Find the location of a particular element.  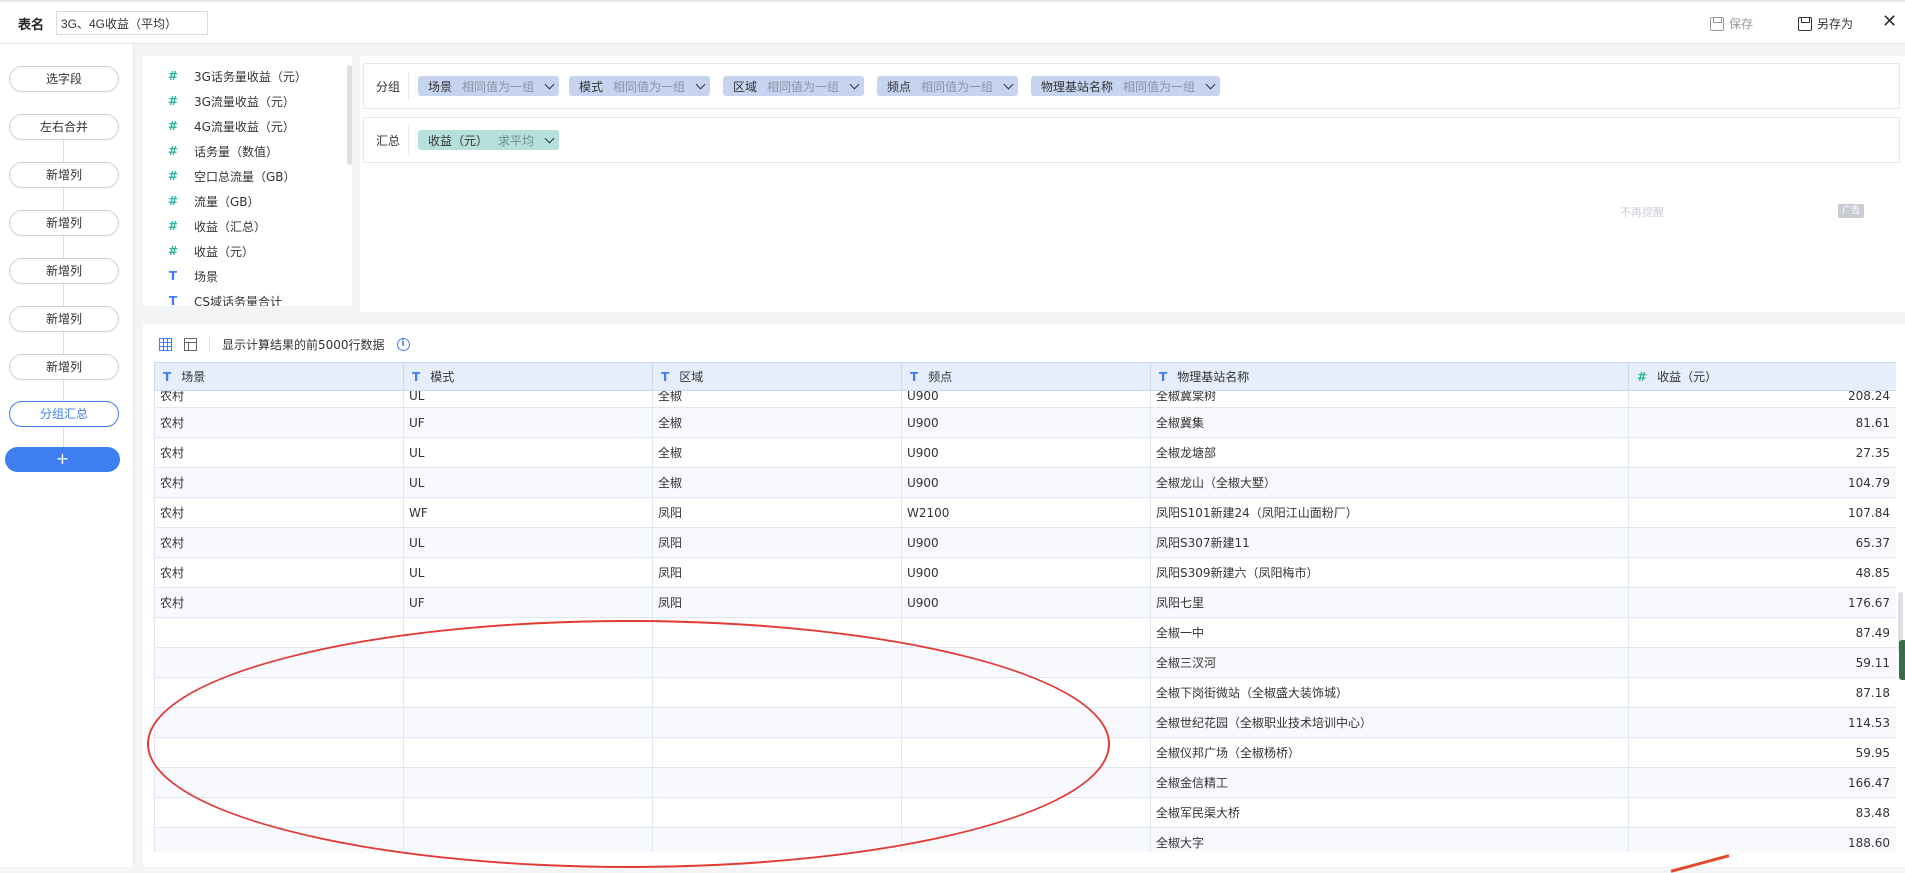

table-cell: 59.95 is located at coordinates (1762, 752).